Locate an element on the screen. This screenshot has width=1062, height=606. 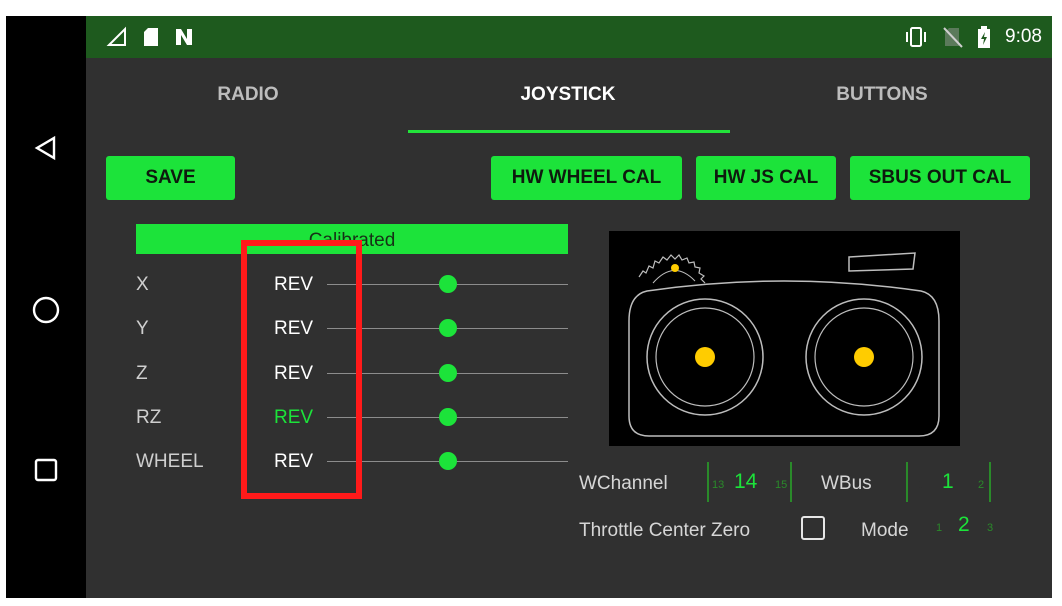
recents-button is located at coordinates (46, 470).